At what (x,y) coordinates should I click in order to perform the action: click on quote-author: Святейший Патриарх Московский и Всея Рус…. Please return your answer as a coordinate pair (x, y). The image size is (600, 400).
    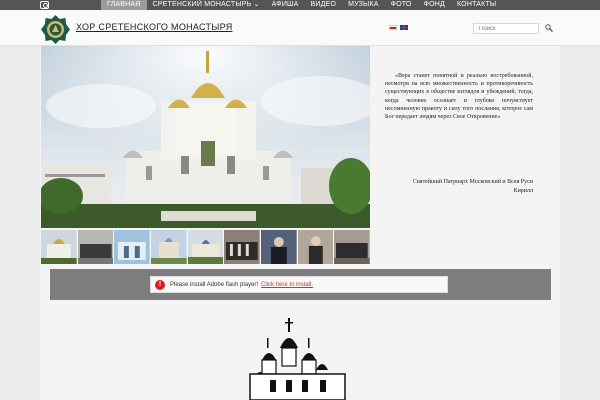
    Looking at the image, I should click on (473, 186).